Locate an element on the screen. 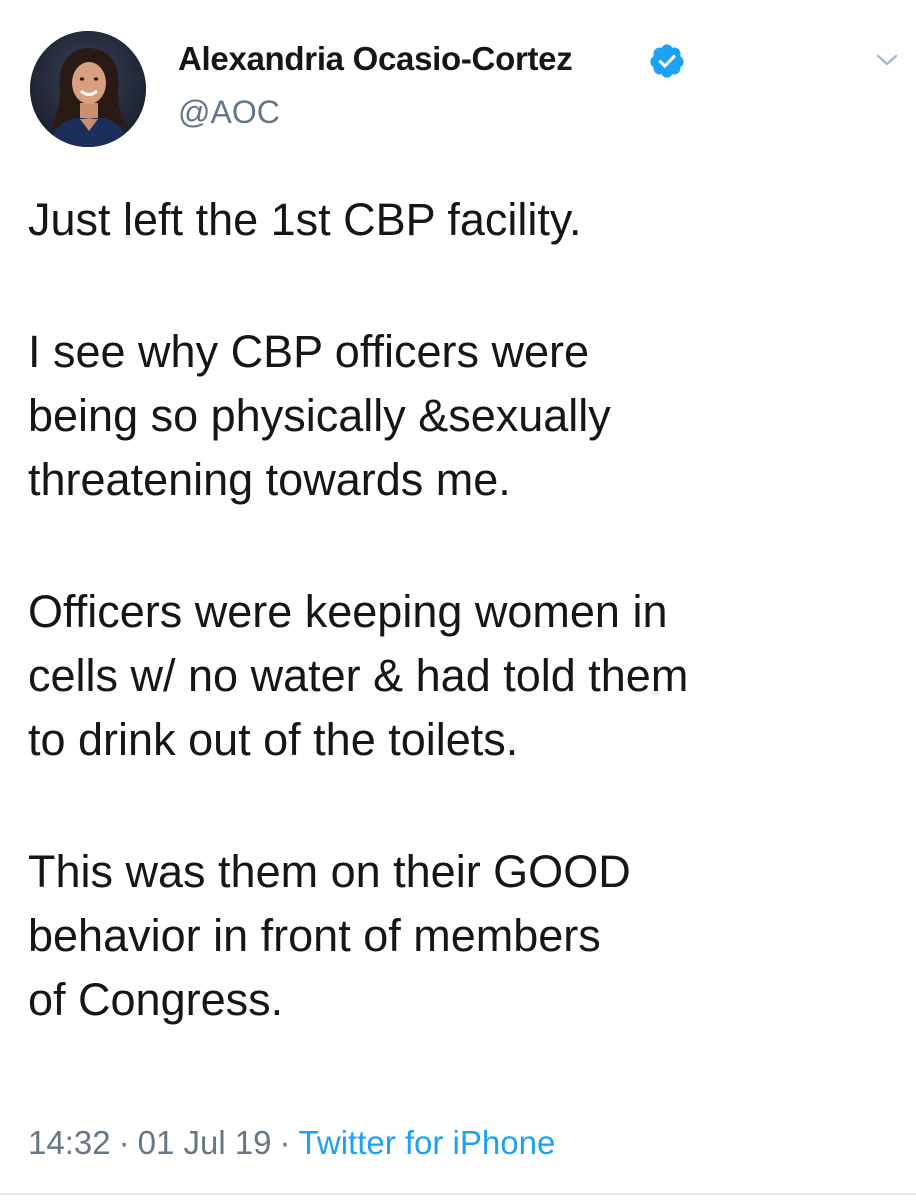 This screenshot has width=916, height=1200. avatar is located at coordinates (88, 89).